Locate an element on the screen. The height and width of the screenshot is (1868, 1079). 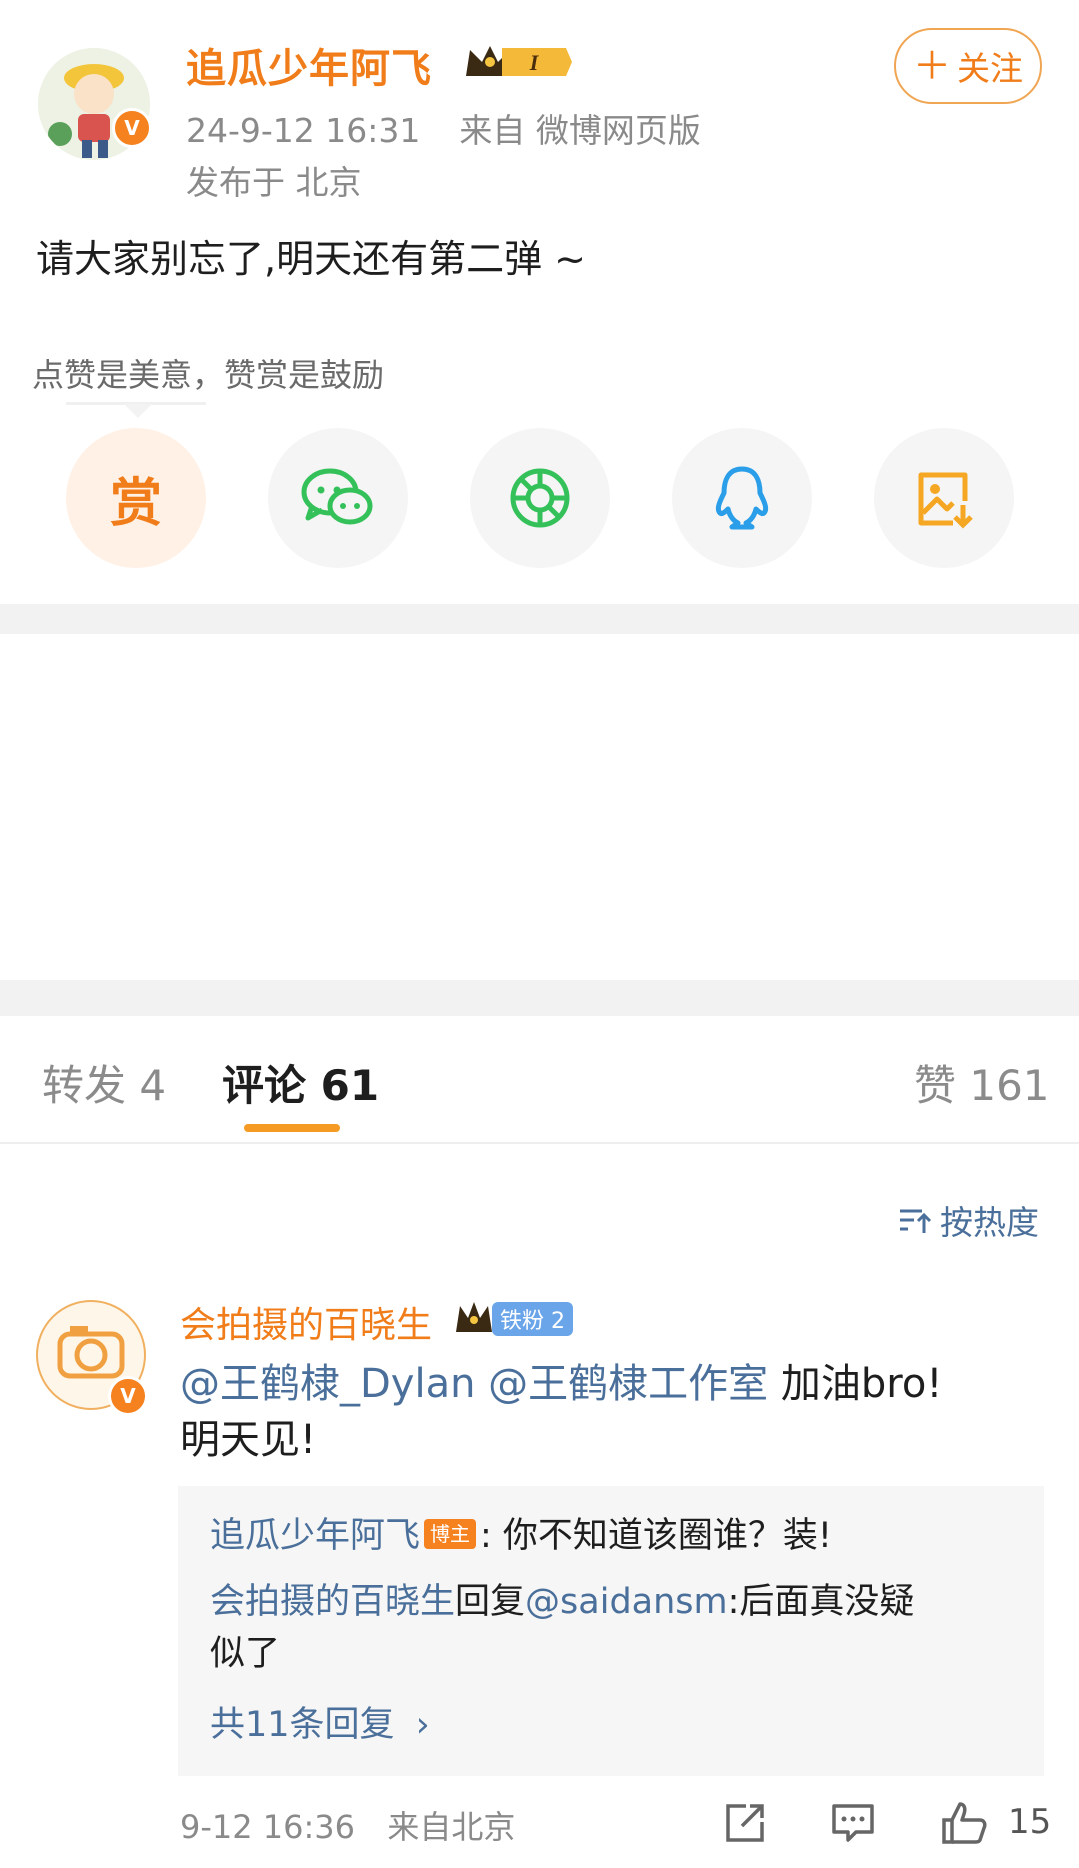
follow-button: ＋ 关注 is located at coordinates (968, 66).